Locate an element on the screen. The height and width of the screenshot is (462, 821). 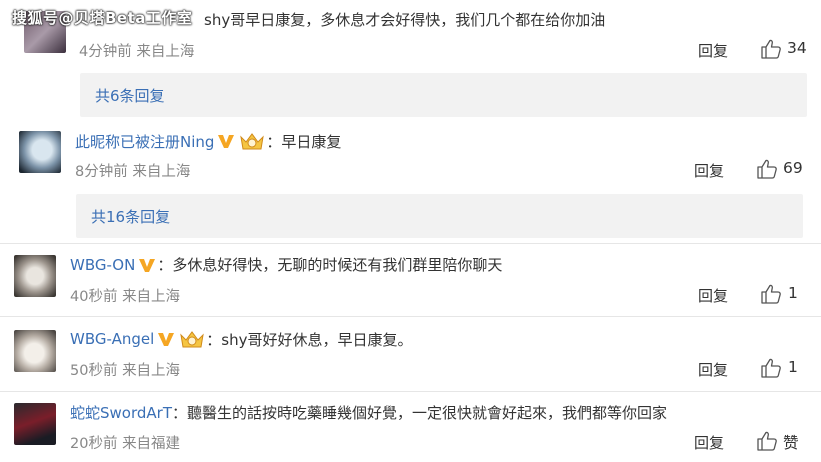
username-link: WBG-ON is located at coordinates (102, 265).